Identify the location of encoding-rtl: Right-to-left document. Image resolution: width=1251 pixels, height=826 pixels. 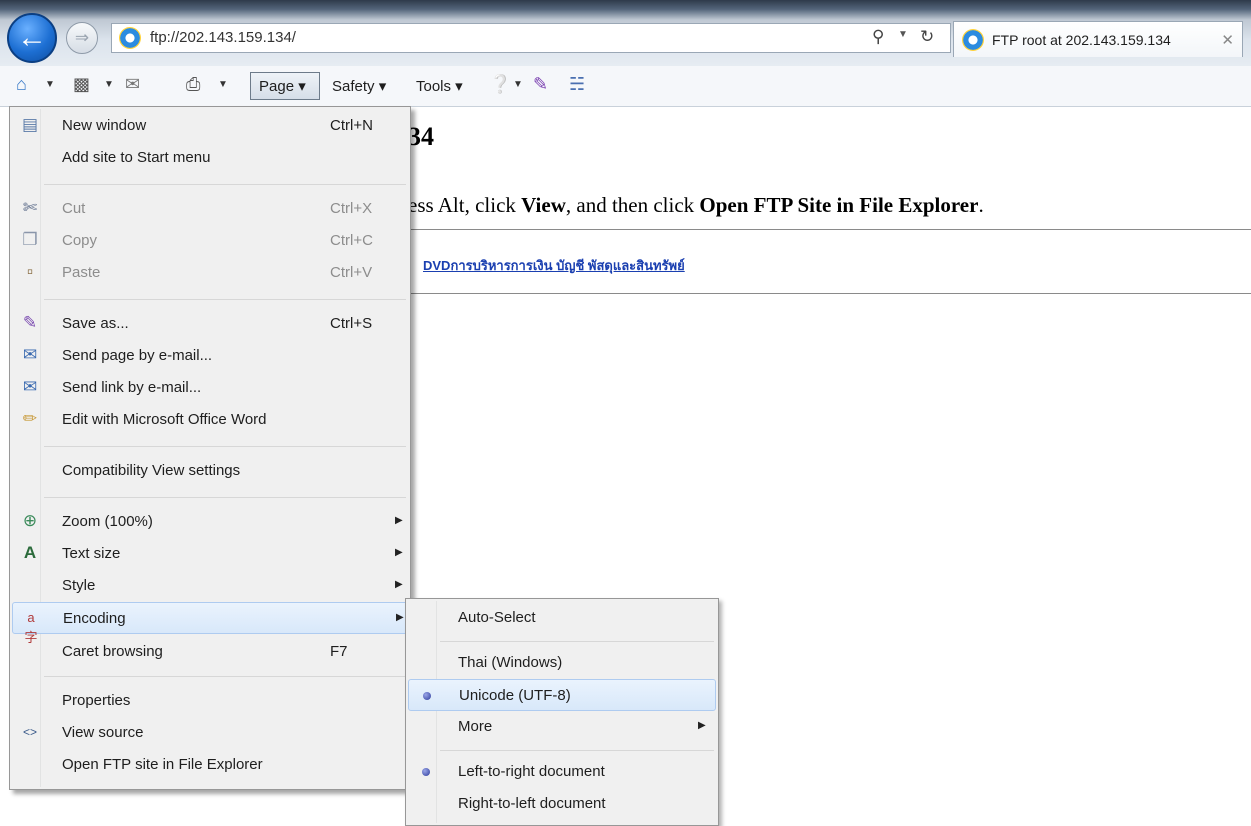
(562, 804).